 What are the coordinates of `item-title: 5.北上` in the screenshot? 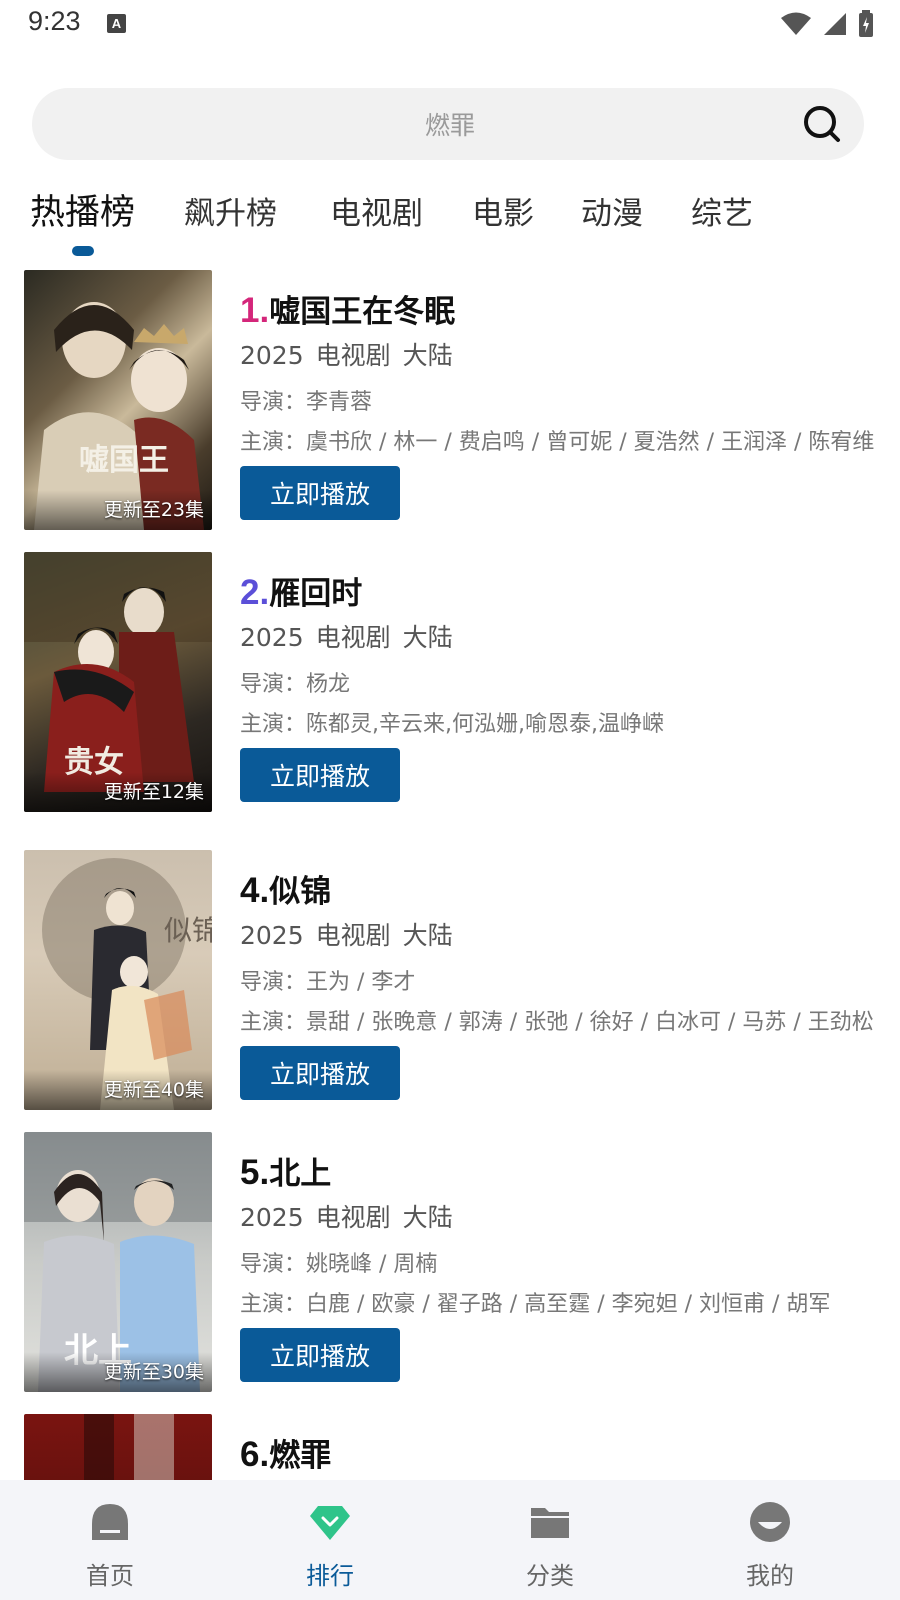 It's located at (285, 1170).